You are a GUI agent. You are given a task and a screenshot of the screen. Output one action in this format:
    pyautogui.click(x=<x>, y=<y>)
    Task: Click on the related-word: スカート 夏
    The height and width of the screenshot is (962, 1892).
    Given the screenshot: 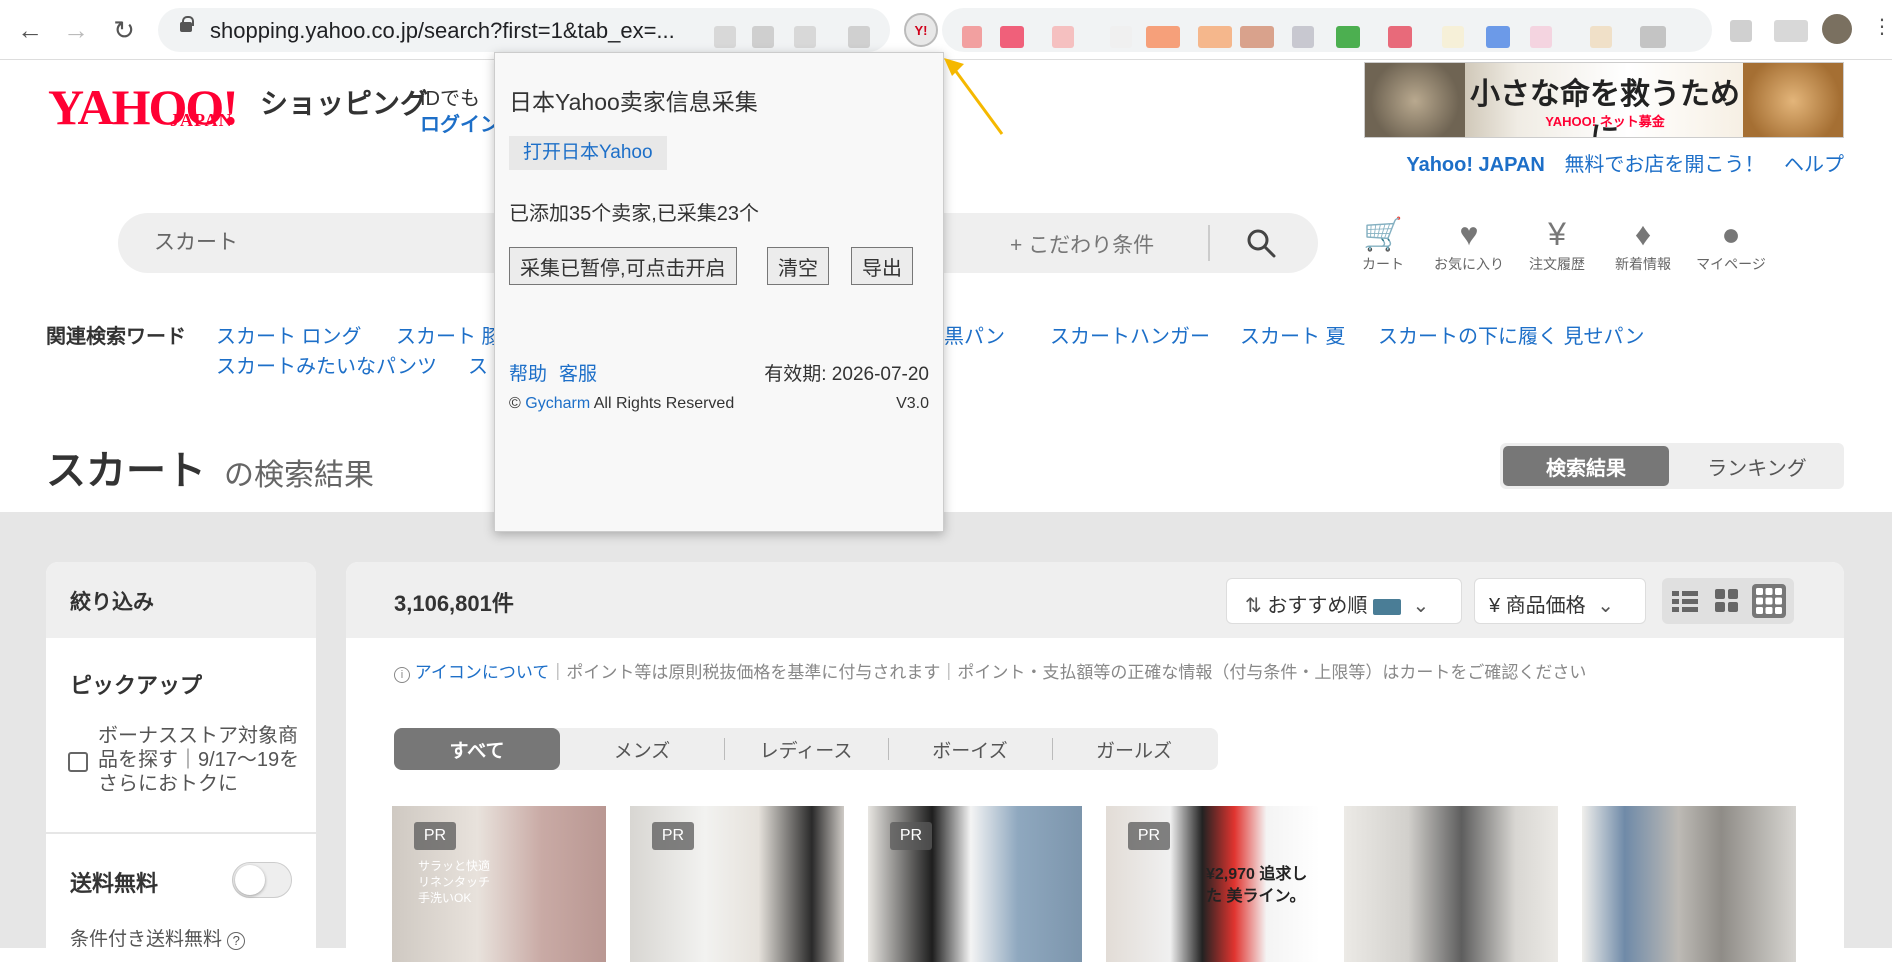 What is the action you would take?
    pyautogui.click(x=1293, y=334)
    